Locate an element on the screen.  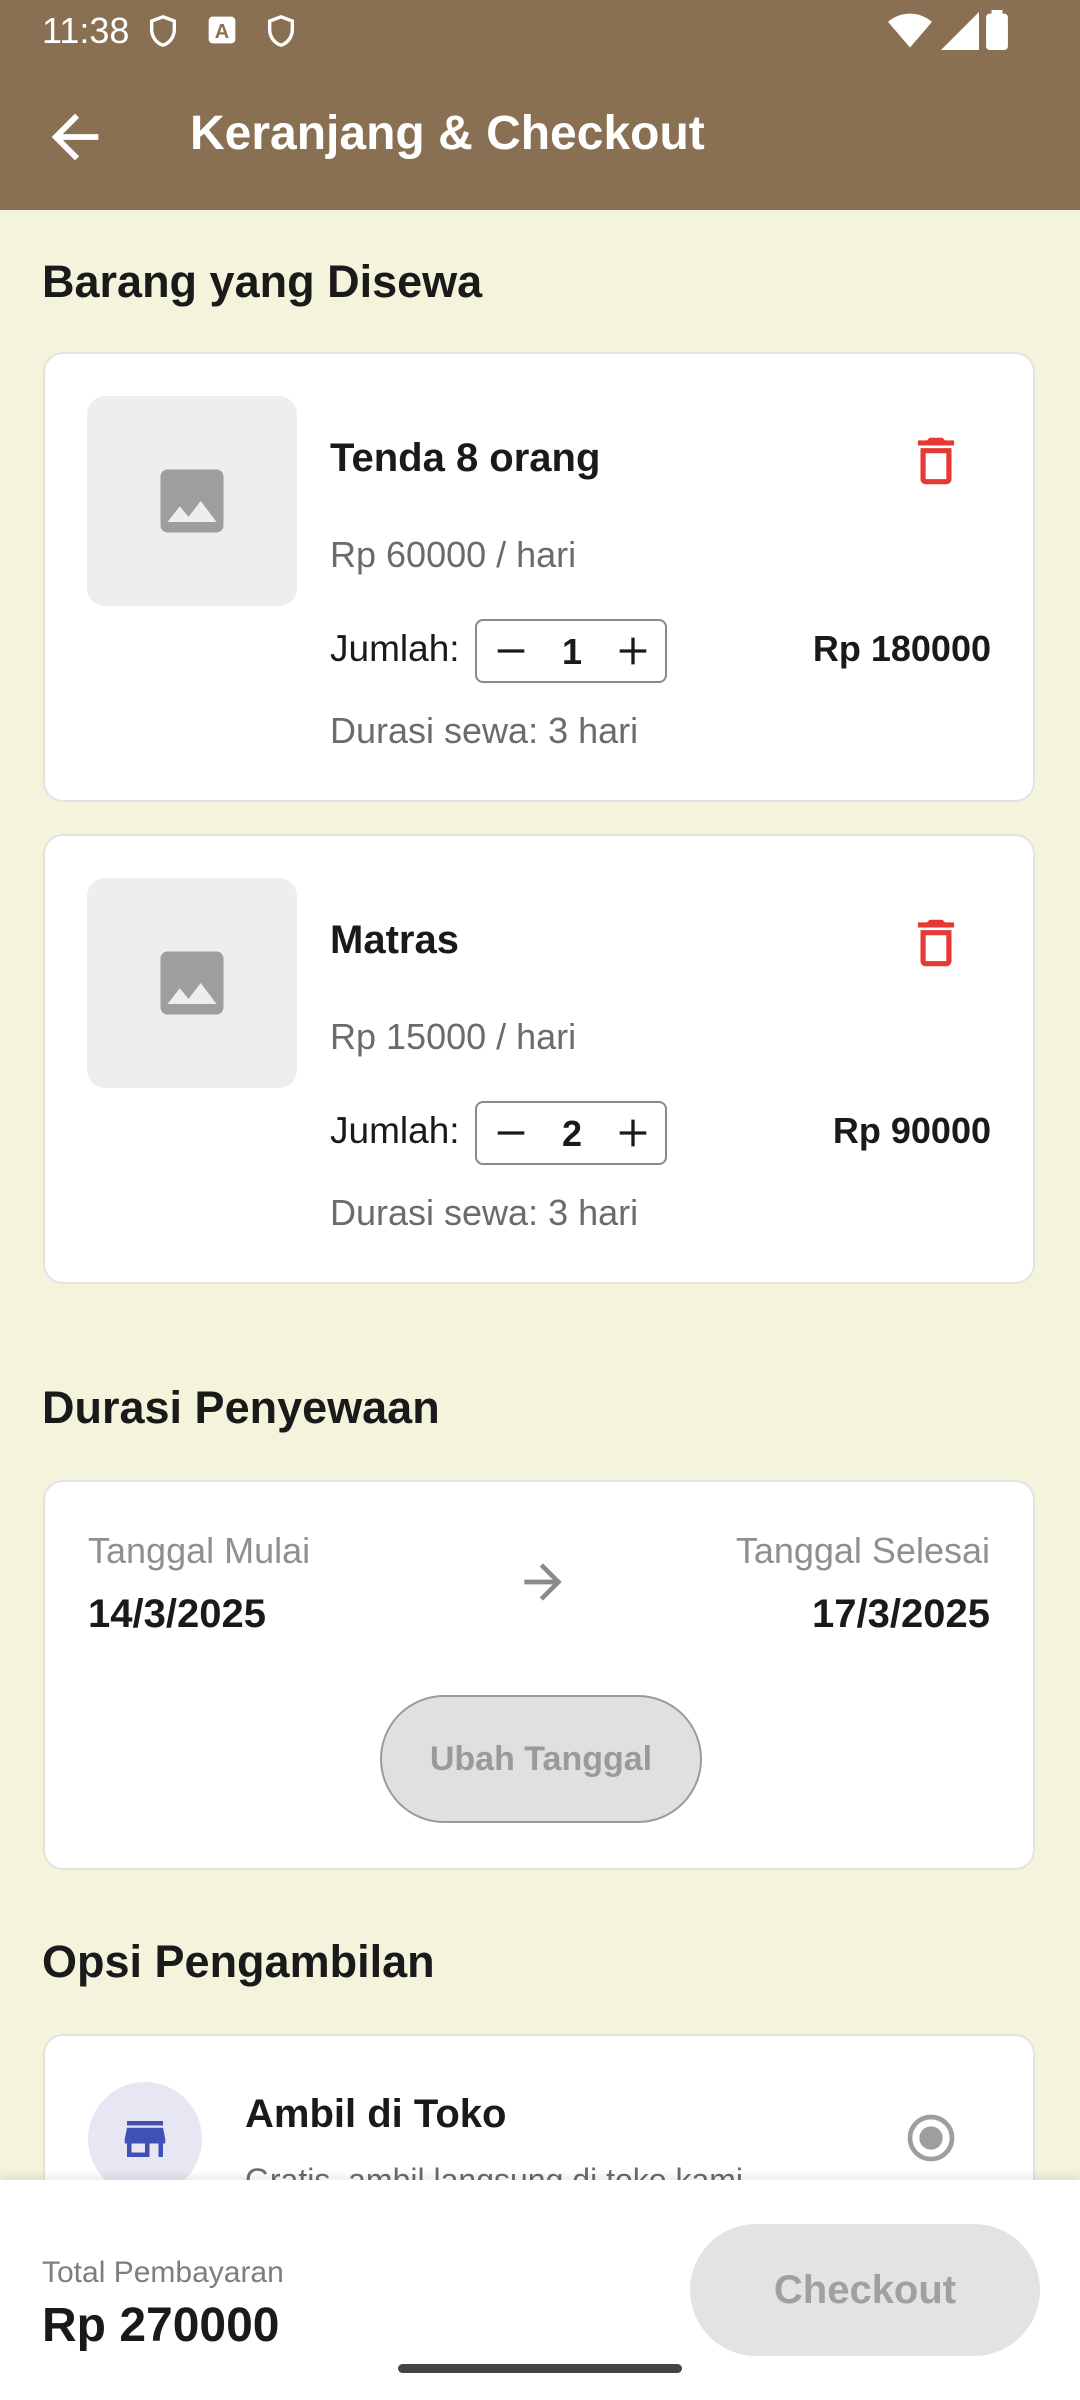
arrow-right-icon is located at coordinates (543, 1582).